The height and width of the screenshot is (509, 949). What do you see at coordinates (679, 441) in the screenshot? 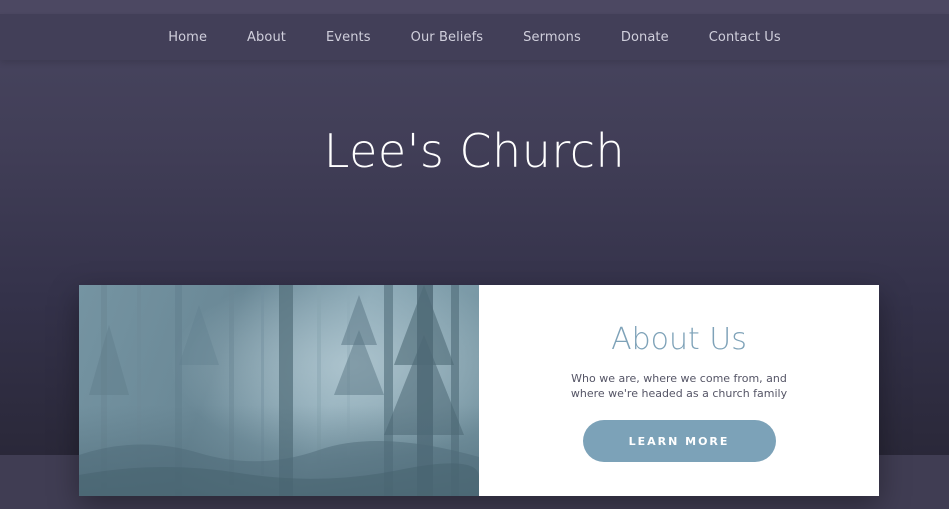
I see `learn-more-button: LEARN MORE` at bounding box center [679, 441].